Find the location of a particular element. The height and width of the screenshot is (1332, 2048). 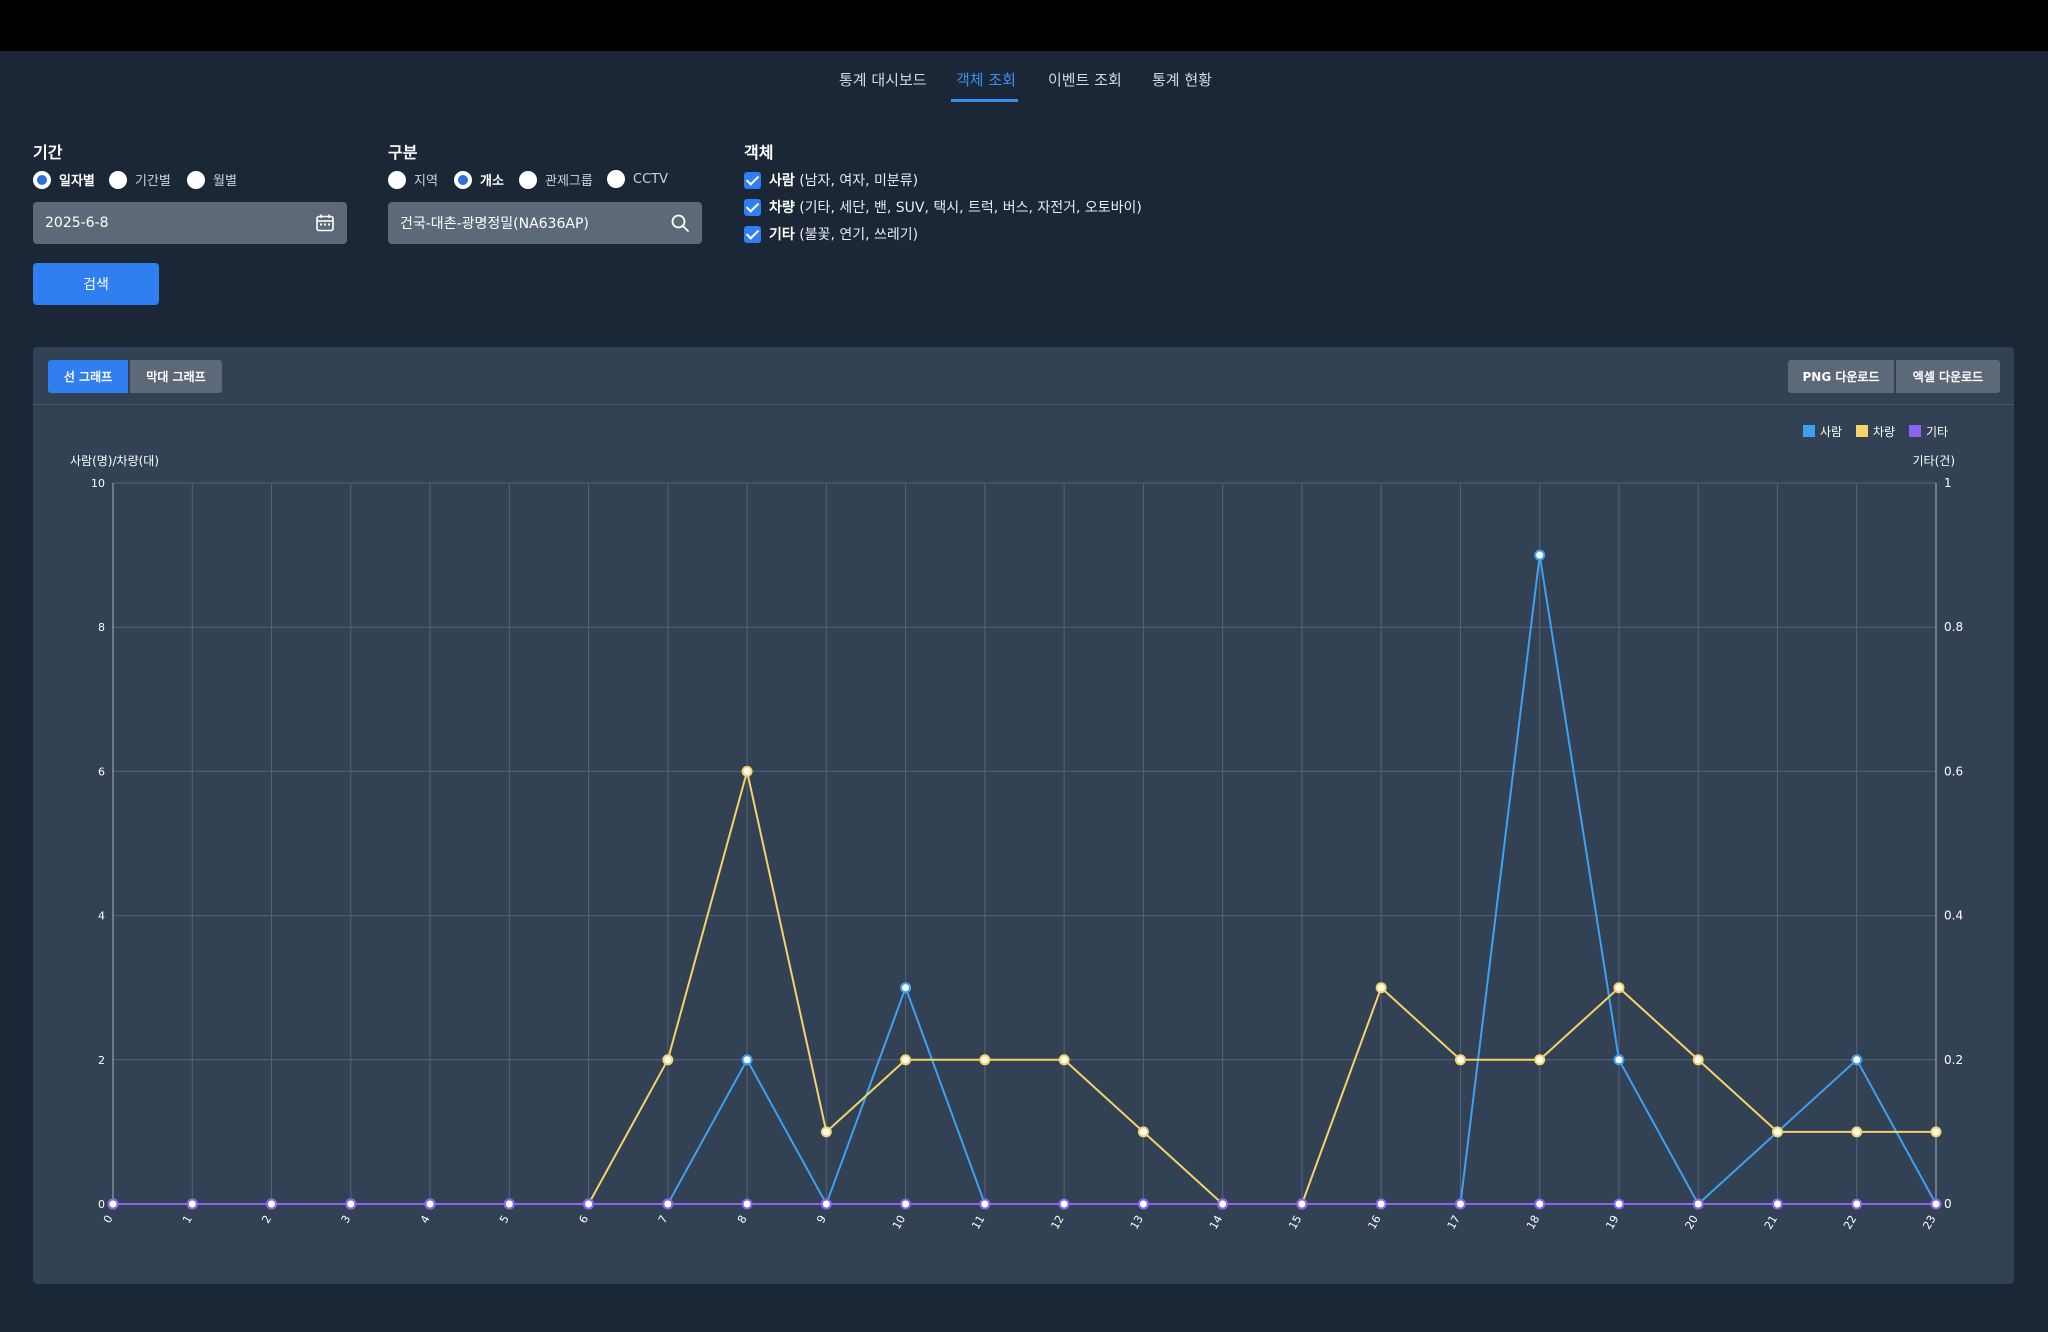

x-tick-label: 11 is located at coordinates (978, 1222).